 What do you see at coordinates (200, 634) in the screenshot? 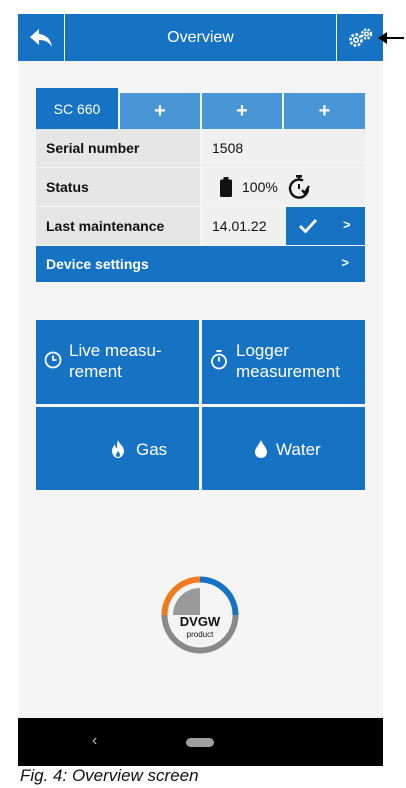
I see `dvgw-logo-subtext: product` at bounding box center [200, 634].